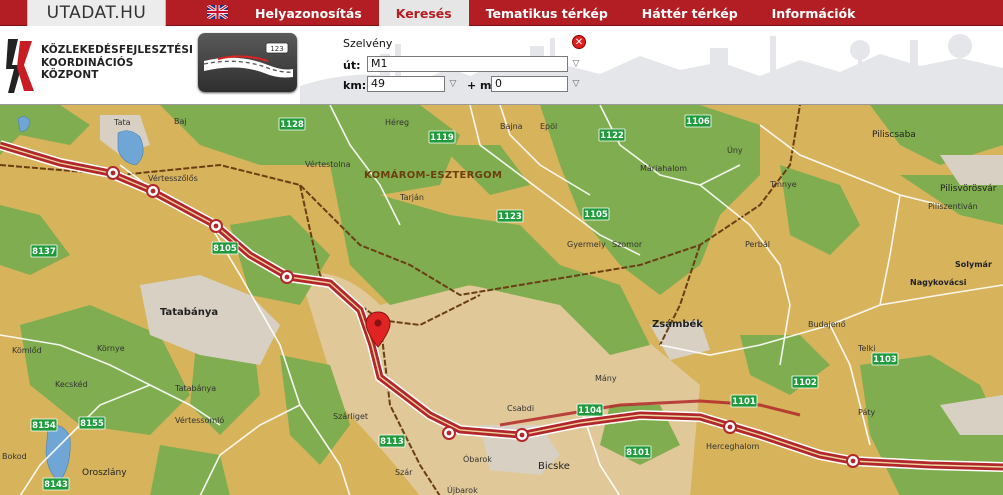 The image size is (1003, 495). I want to click on nav-item-kereses: Keresés, so click(423, 13).